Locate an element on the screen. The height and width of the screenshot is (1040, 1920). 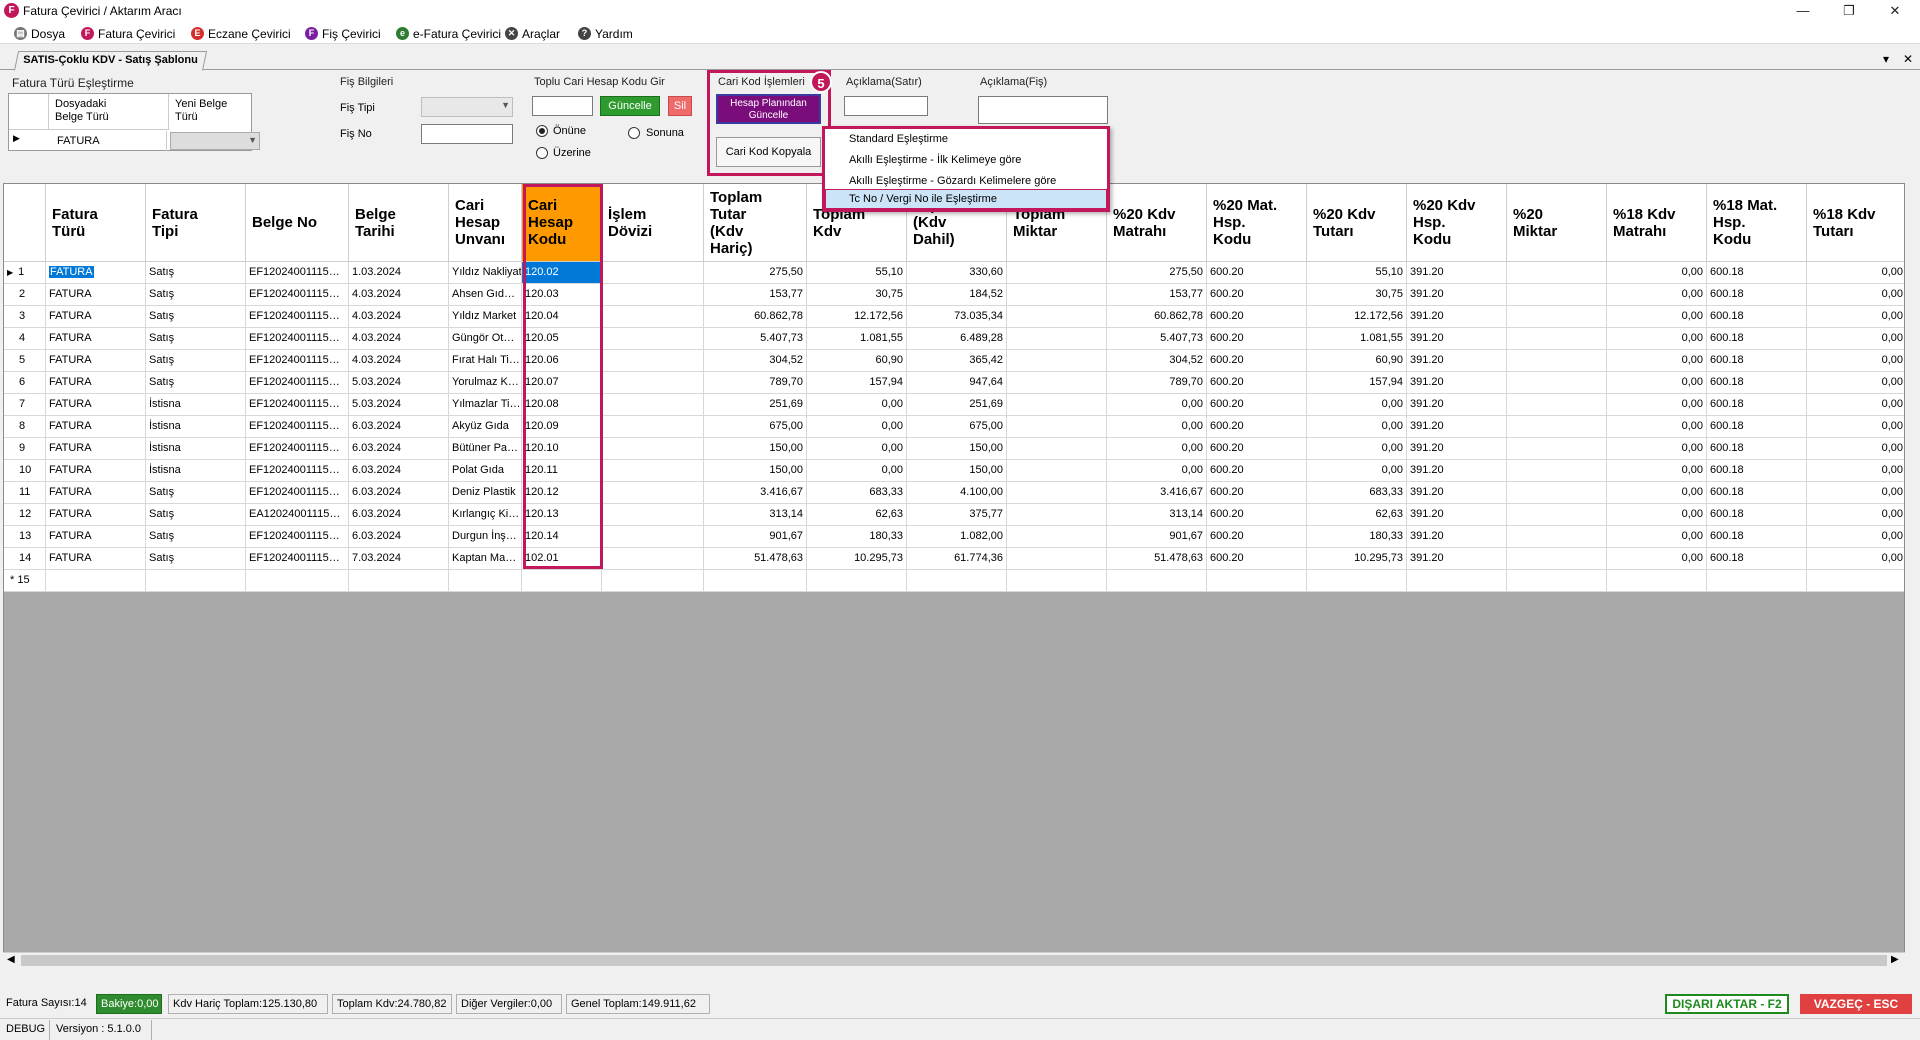
table-cell: 313,14 is located at coordinates (755, 515).